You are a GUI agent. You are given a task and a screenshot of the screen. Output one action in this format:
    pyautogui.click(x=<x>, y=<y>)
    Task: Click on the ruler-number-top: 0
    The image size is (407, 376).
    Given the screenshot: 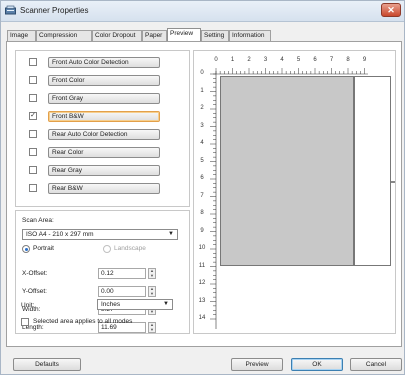 What is the action you would take?
    pyautogui.click(x=216, y=60)
    